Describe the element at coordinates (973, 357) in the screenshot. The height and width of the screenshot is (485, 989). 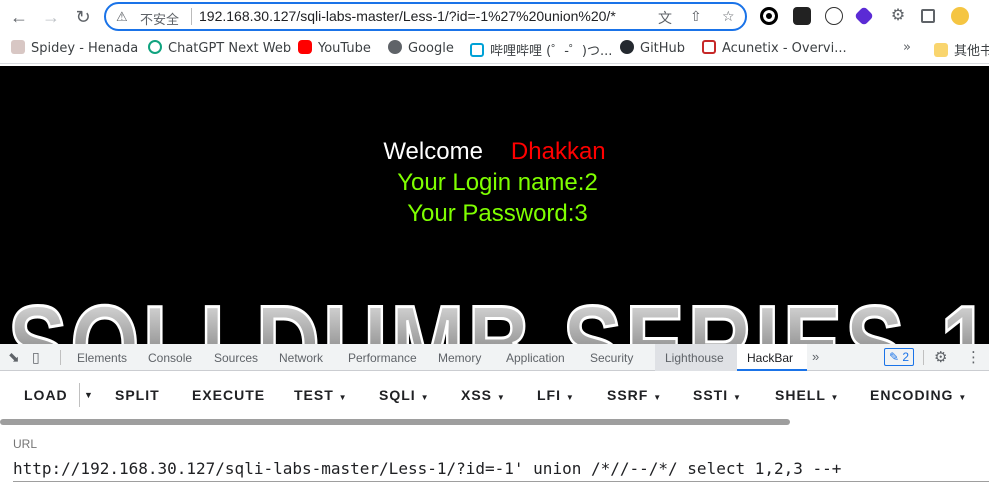
I see `more-options-icon: ⋮` at that location.